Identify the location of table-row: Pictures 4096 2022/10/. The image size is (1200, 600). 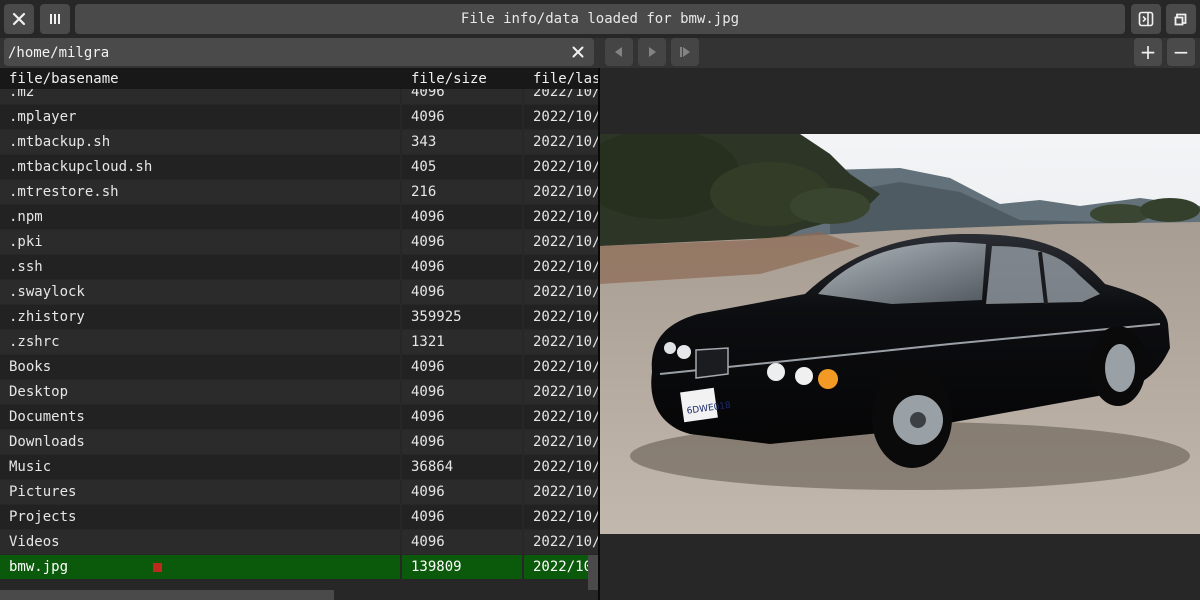
(299, 492).